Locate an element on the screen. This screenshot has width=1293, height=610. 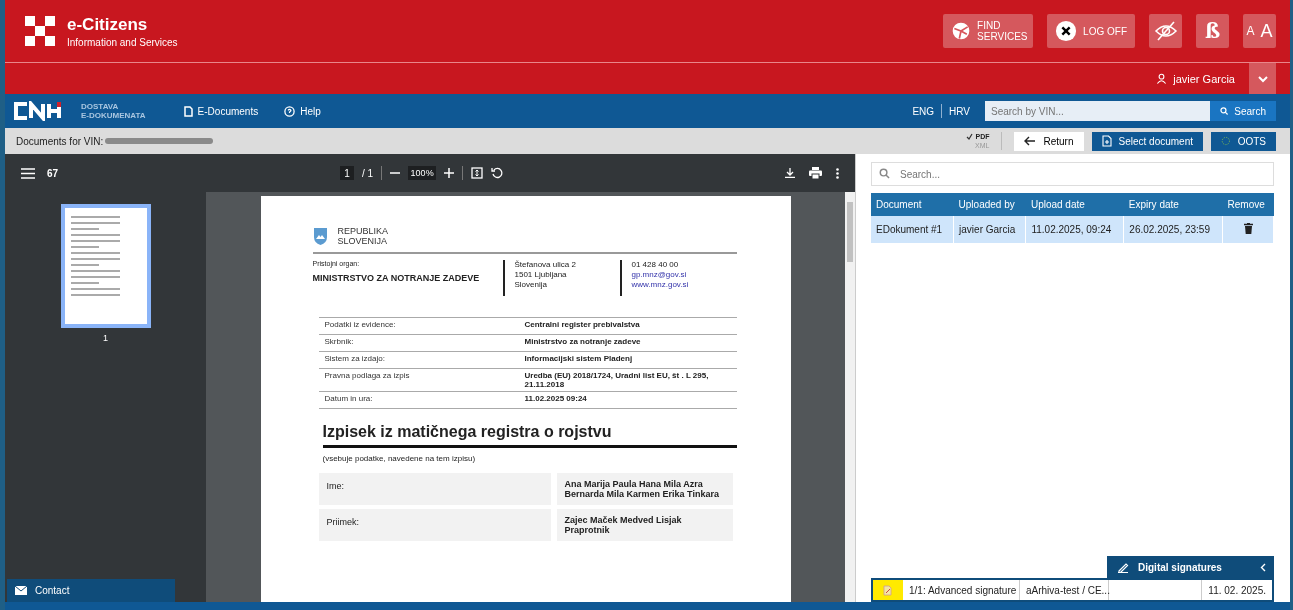
chevron-left-icon is located at coordinates (1263, 567).